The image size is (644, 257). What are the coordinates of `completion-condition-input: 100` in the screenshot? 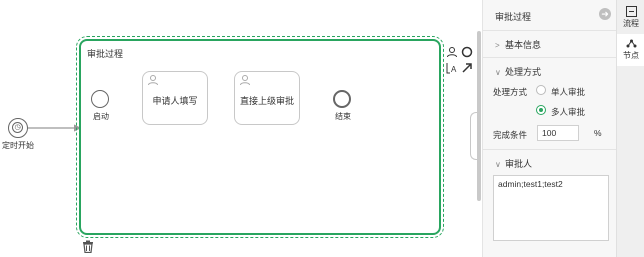 It's located at (558, 133).